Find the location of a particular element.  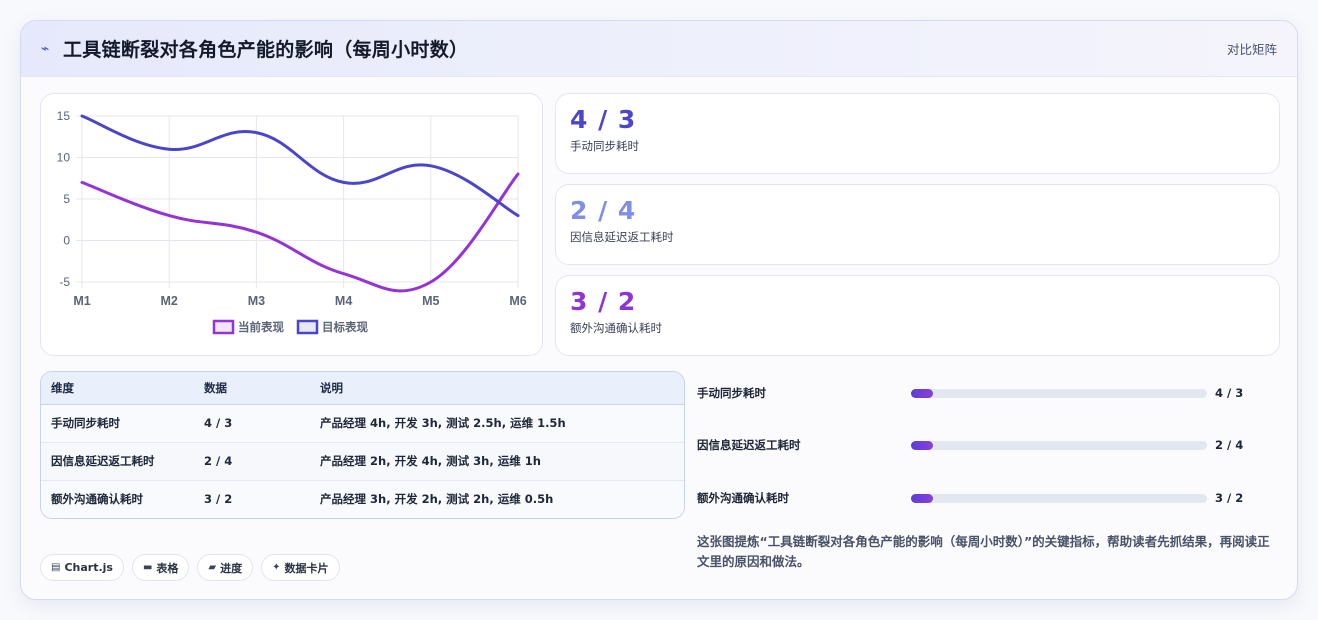

progress-value: 3 / 2 is located at coordinates (1229, 498).